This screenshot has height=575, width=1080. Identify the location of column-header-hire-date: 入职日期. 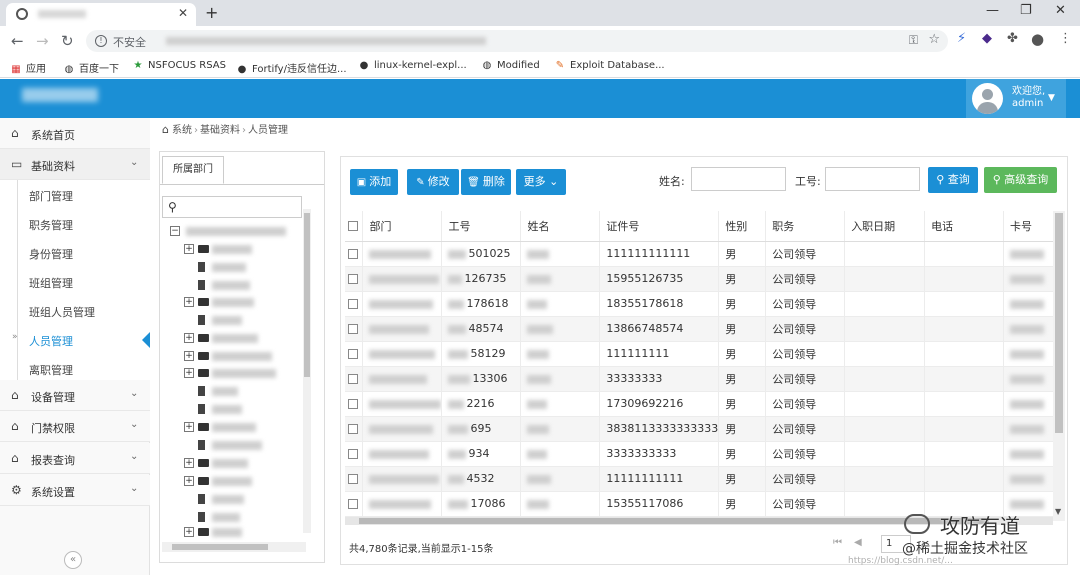
(885, 226).